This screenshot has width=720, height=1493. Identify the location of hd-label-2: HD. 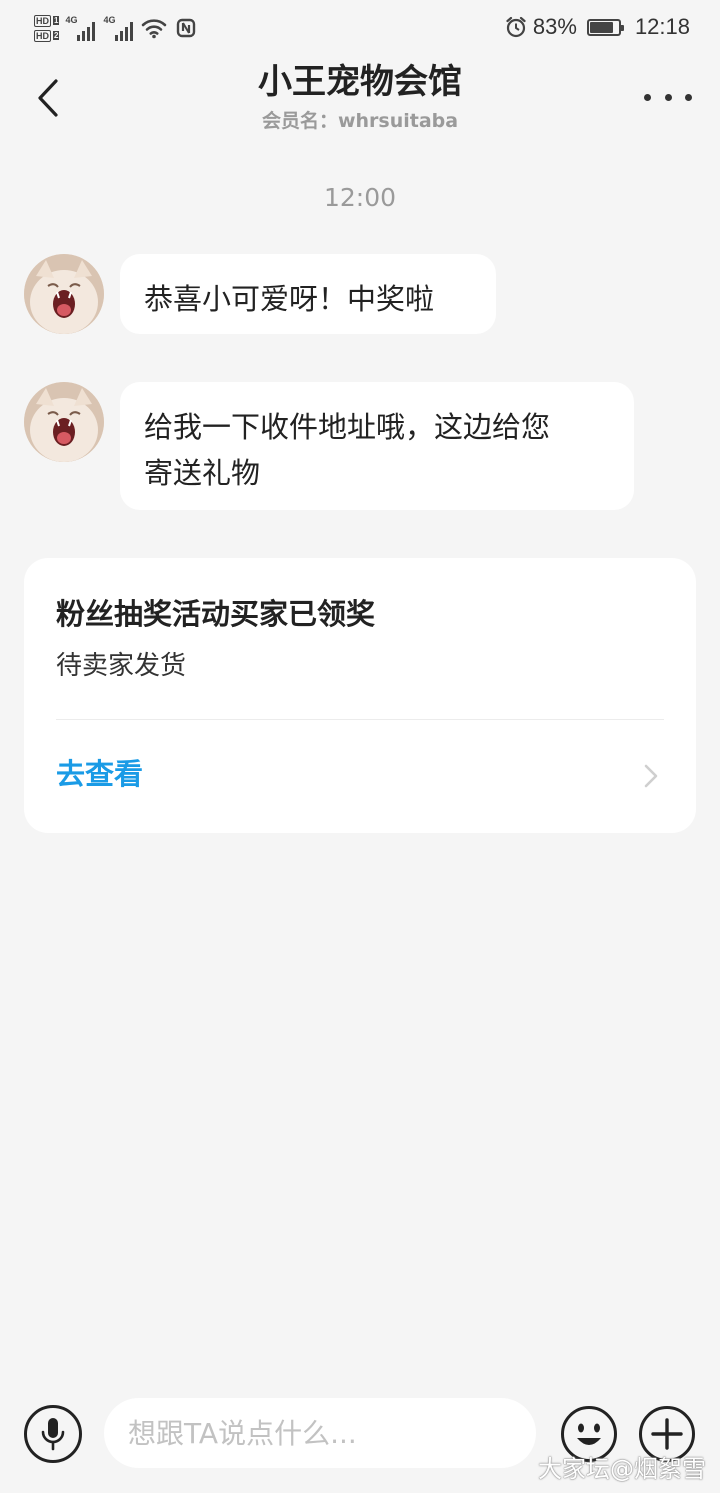
(42, 35).